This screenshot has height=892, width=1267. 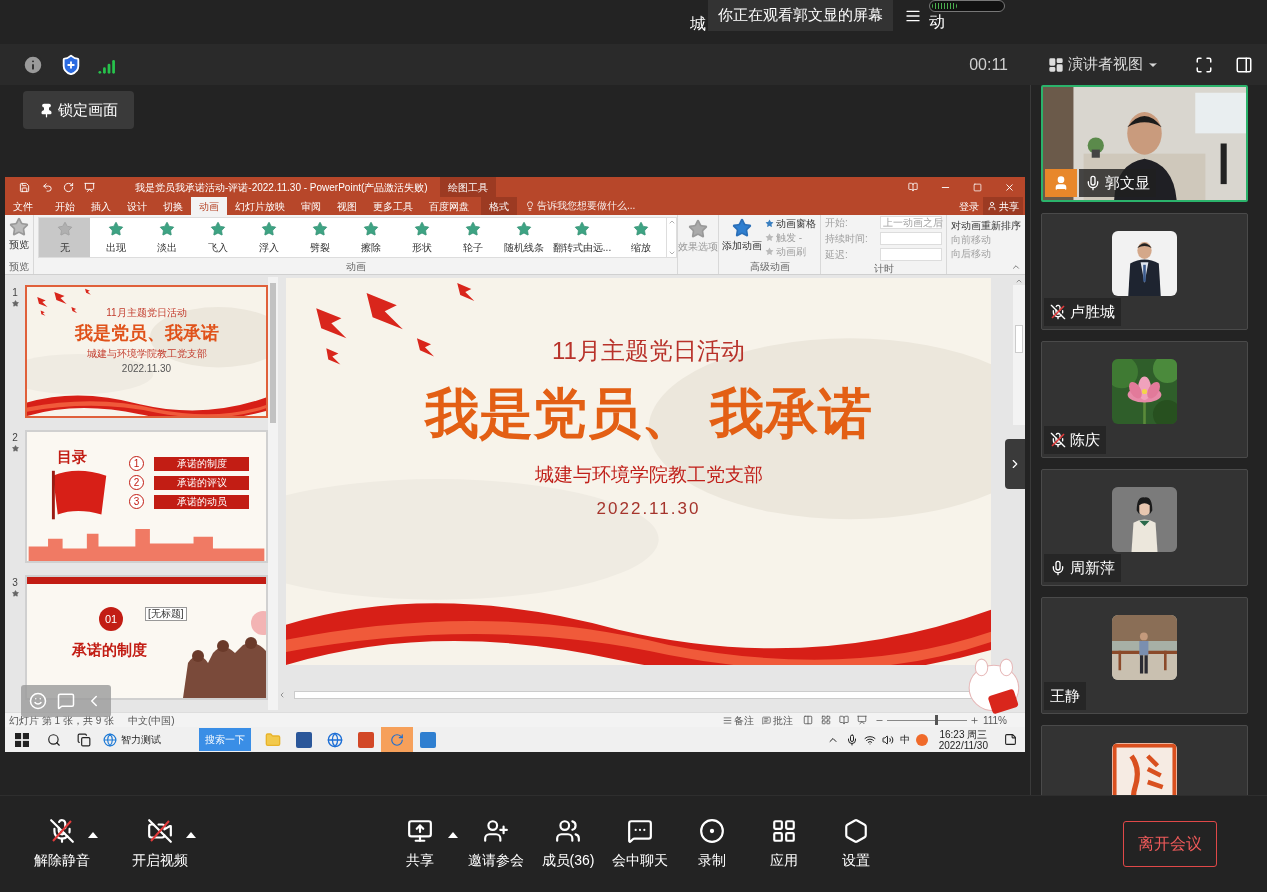 What do you see at coordinates (282, 695) in the screenshot?
I see `scroll-left-icon` at bounding box center [282, 695].